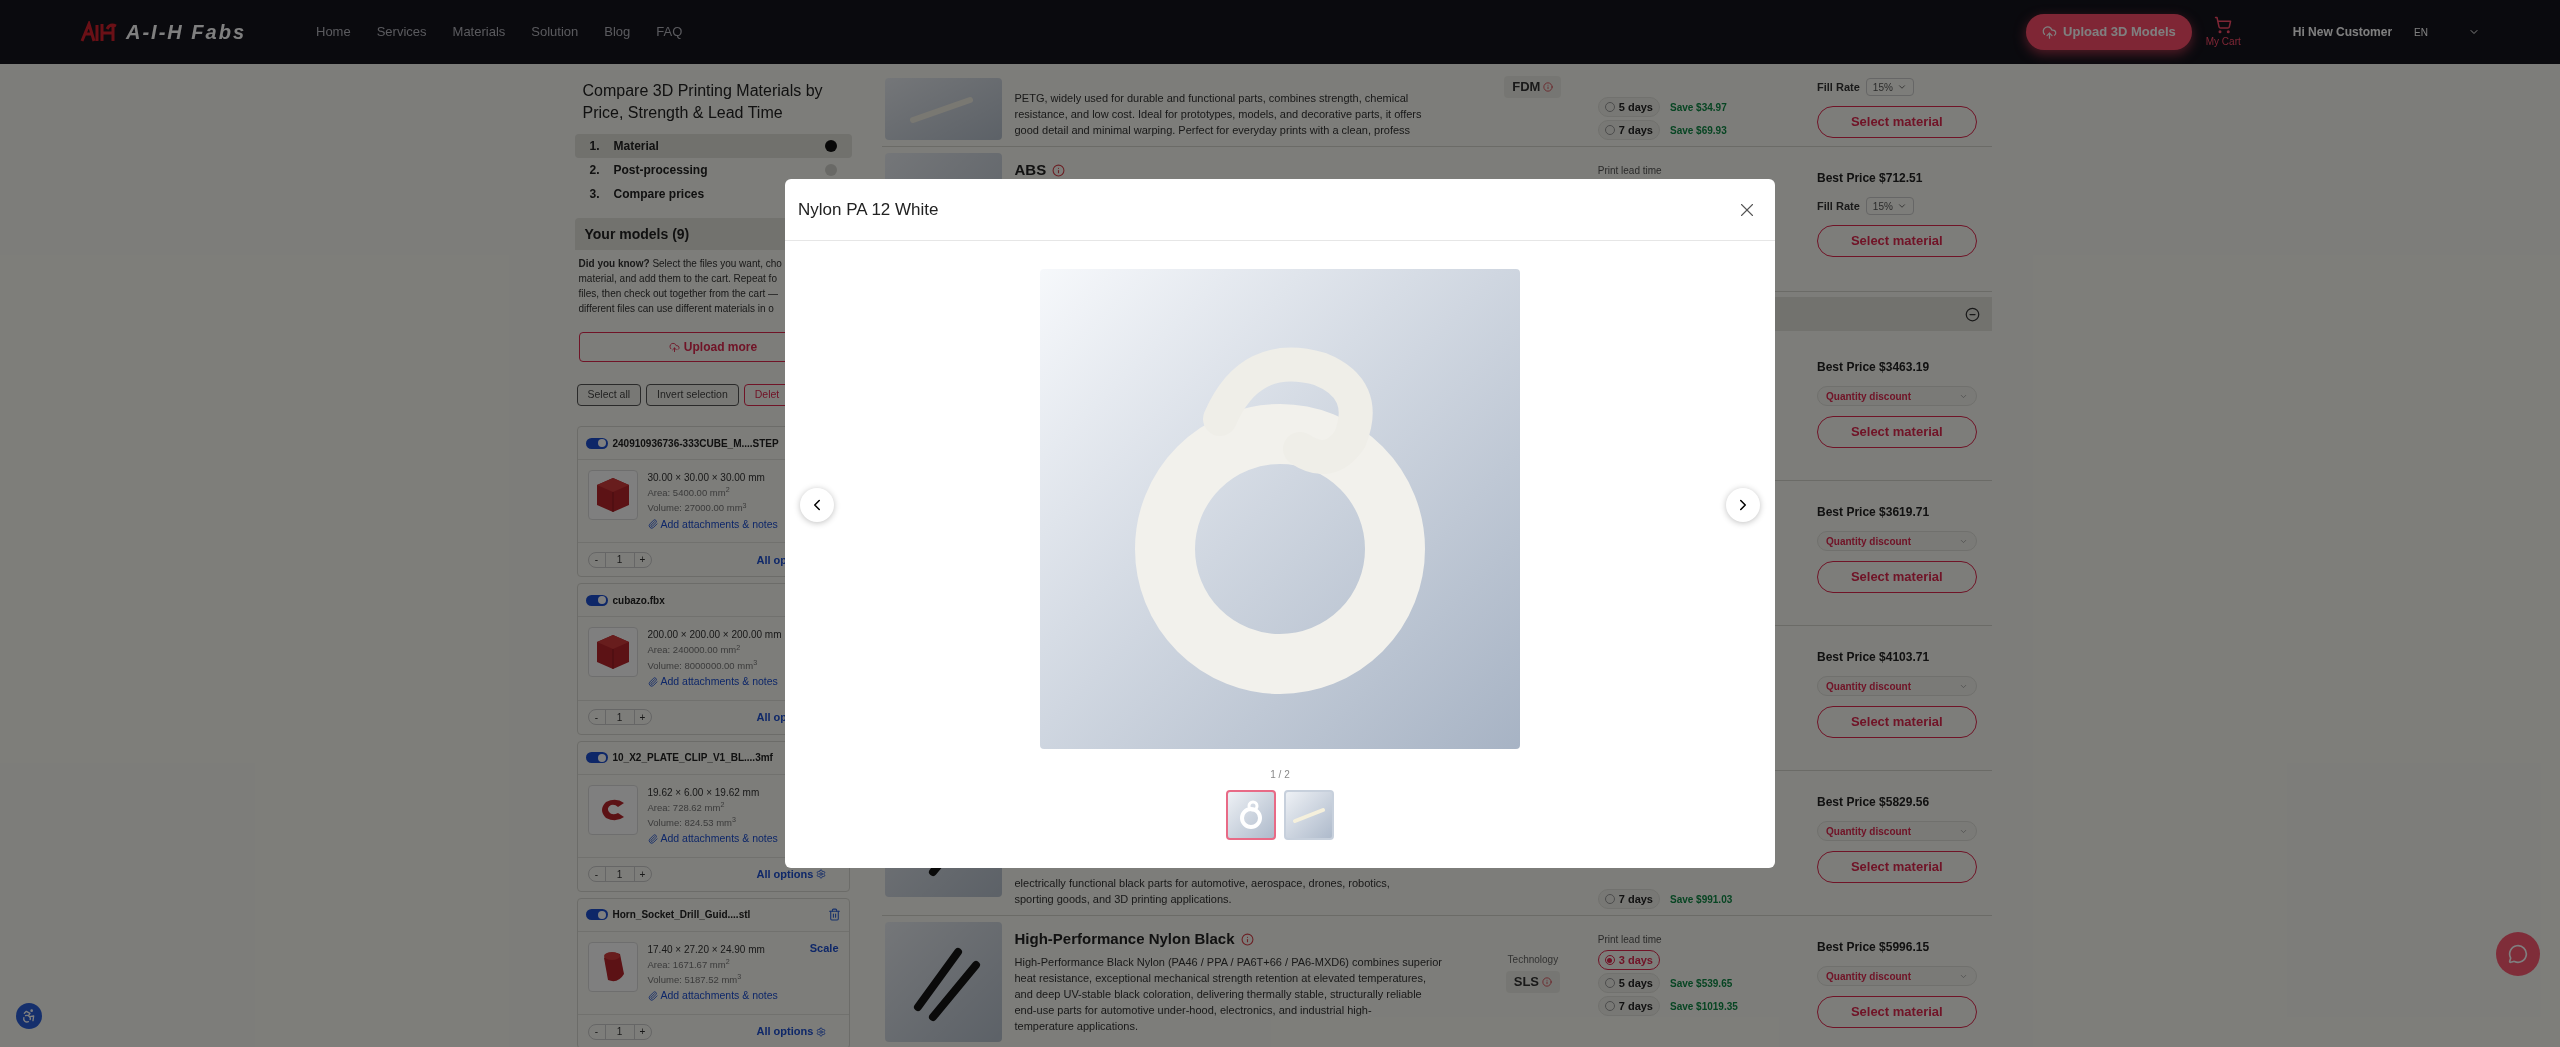 Image resolution: width=2560 pixels, height=1047 pixels. Describe the element at coordinates (333, 32) in the screenshot. I see `nav-link: Home` at that location.